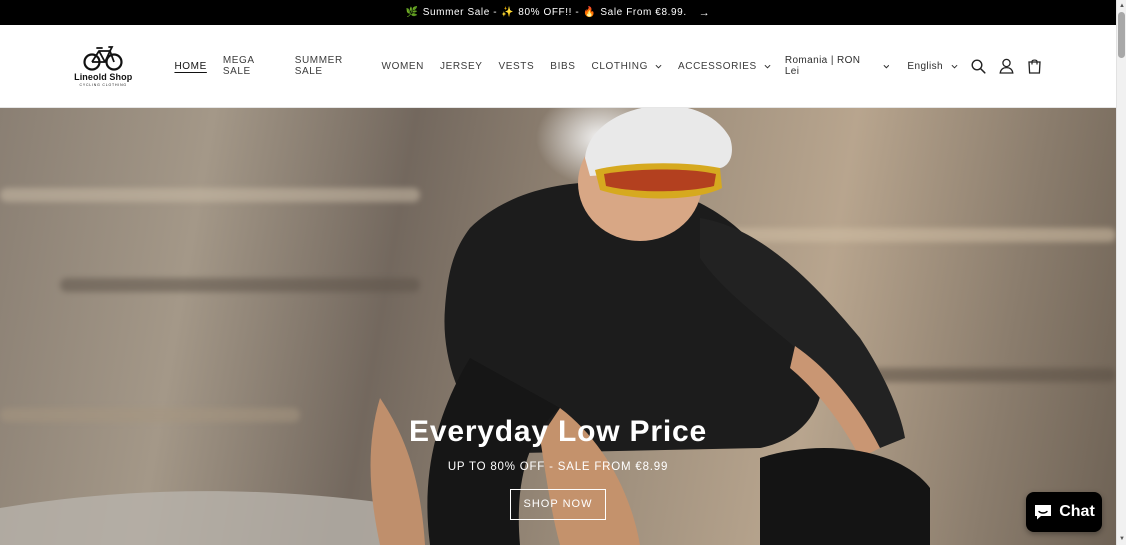 Image resolution: width=1126 pixels, height=545 pixels. I want to click on header-right: Romania | RON Lei English, so click(913, 66).